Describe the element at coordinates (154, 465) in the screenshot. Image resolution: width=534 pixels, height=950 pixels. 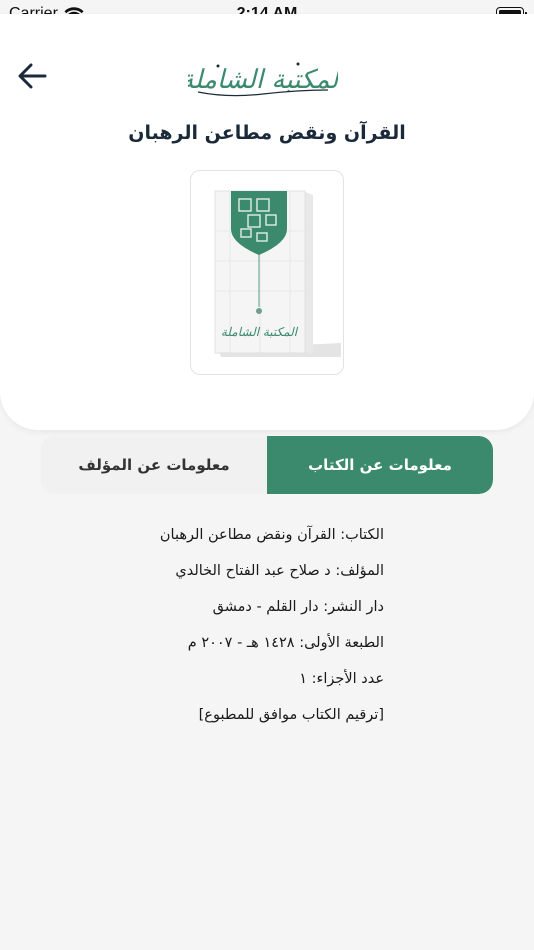
I see `tab-author-info: معلومات عن المؤلف` at that location.